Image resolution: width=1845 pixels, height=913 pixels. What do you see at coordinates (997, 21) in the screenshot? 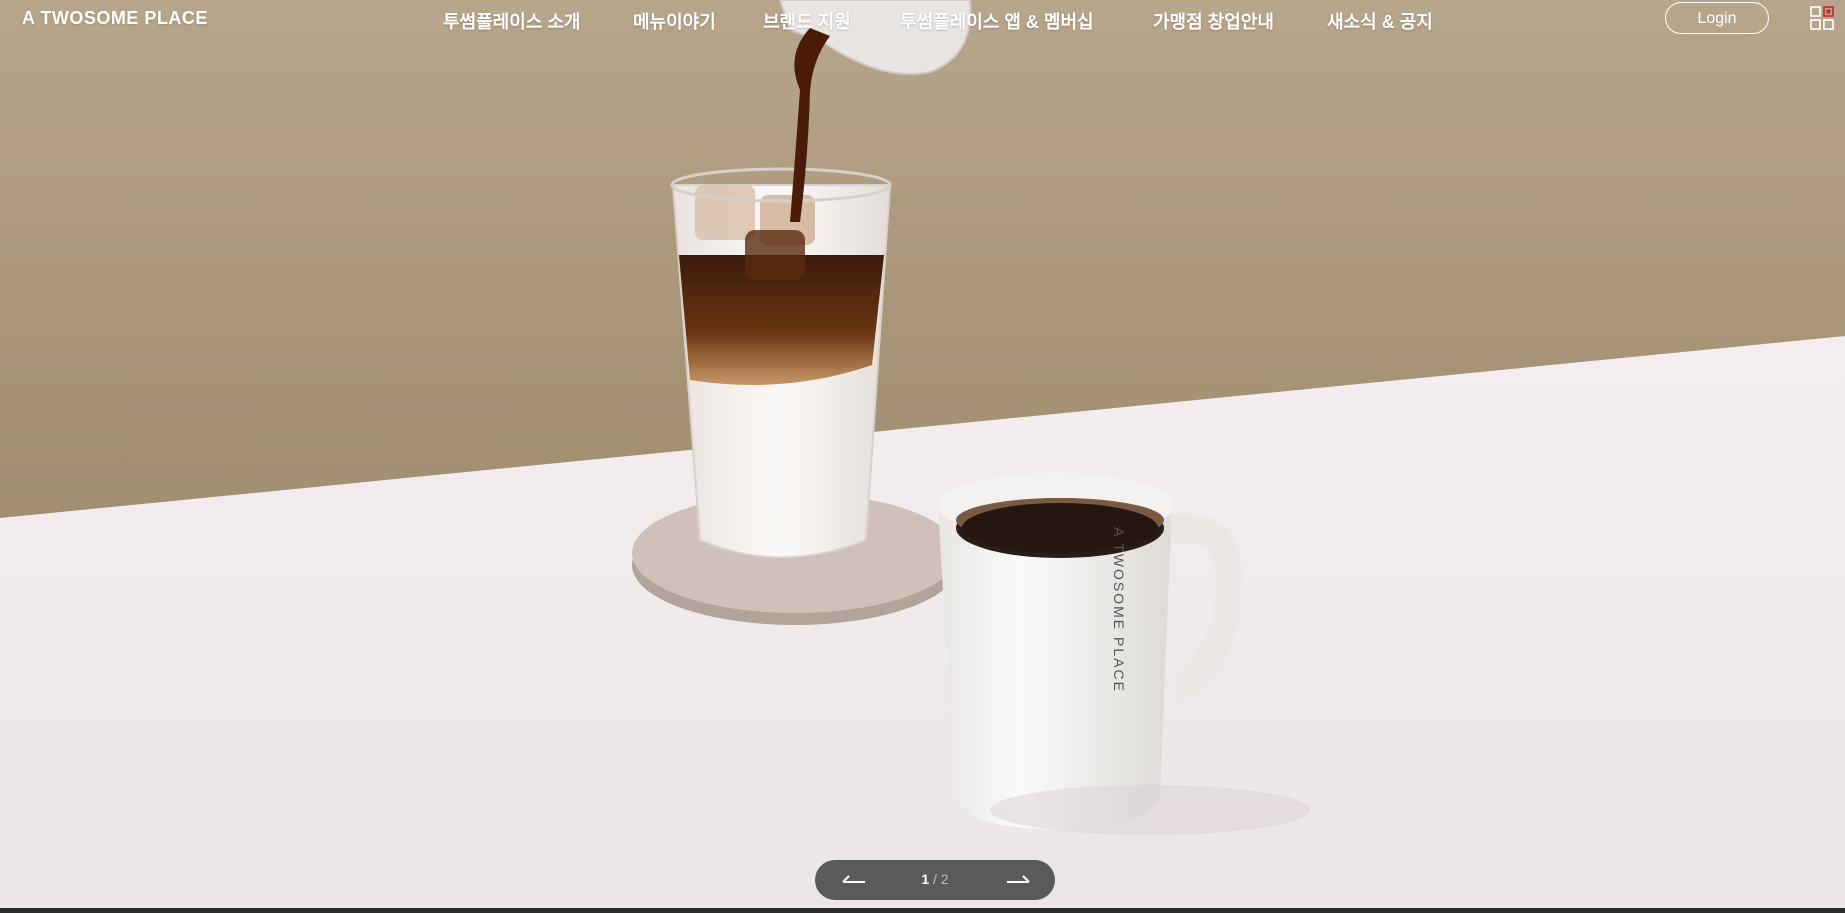
I see `nav-item-app-membership: 투썸플레이스 앱 & 멤버십` at bounding box center [997, 21].